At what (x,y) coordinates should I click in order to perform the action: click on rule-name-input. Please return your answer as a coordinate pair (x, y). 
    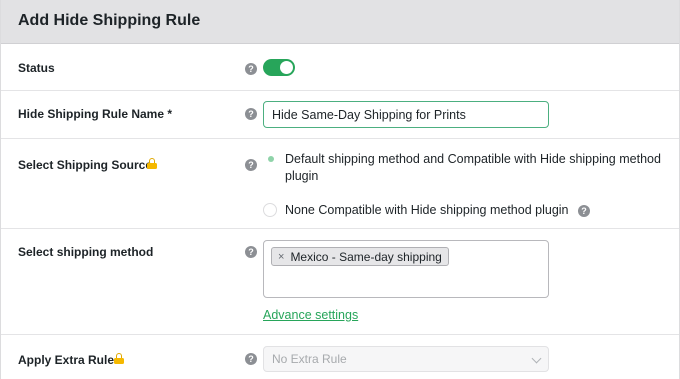
    Looking at the image, I should click on (406, 114).